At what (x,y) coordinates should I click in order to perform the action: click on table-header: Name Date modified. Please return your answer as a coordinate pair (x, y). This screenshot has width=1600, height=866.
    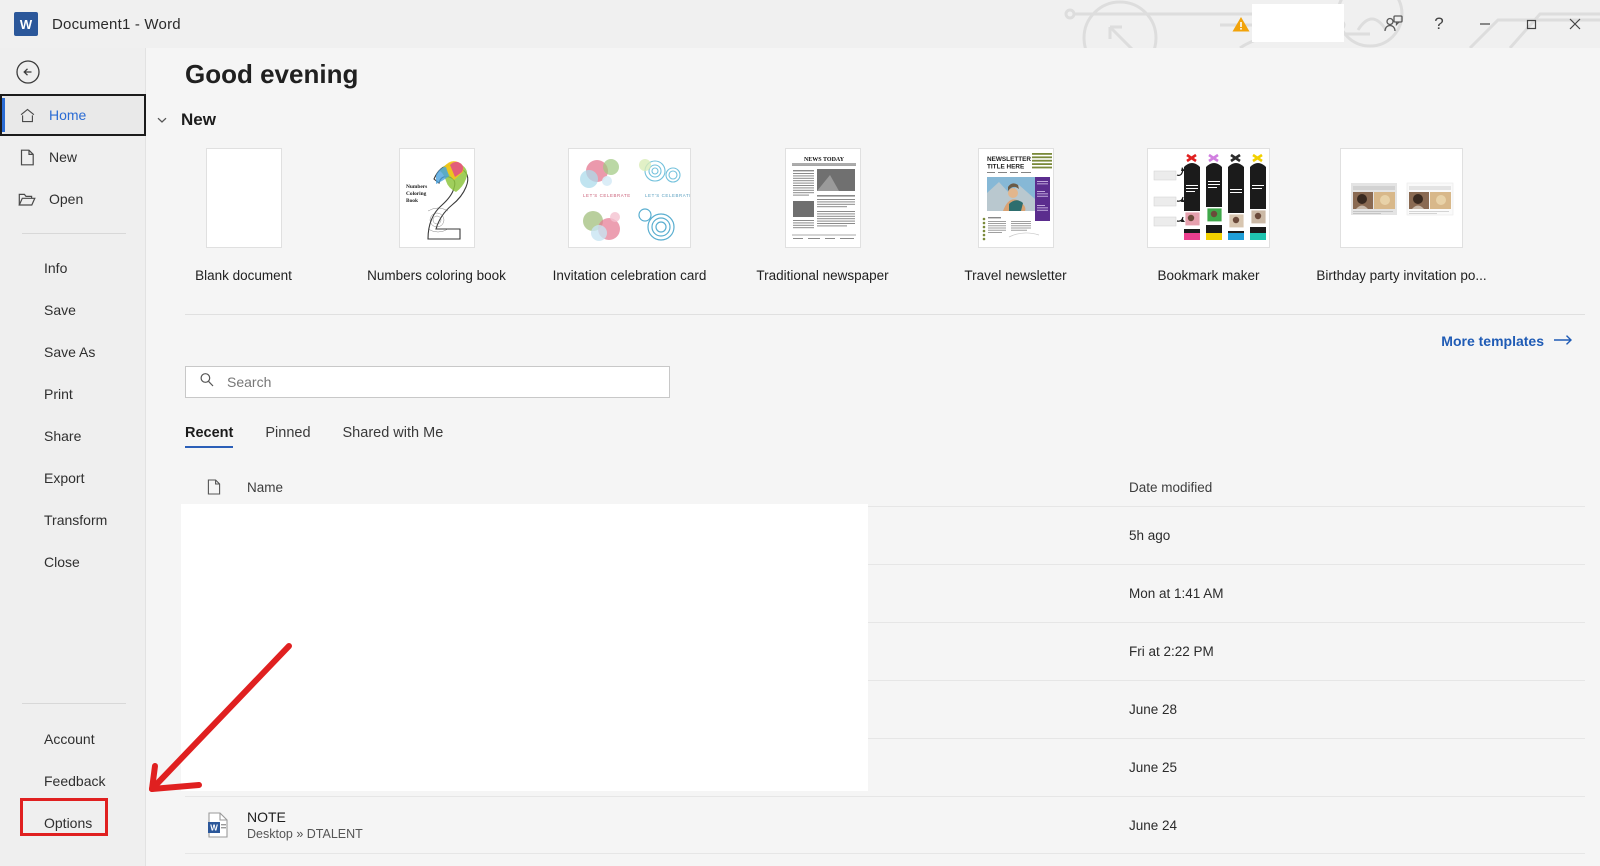
    Looking at the image, I should click on (885, 487).